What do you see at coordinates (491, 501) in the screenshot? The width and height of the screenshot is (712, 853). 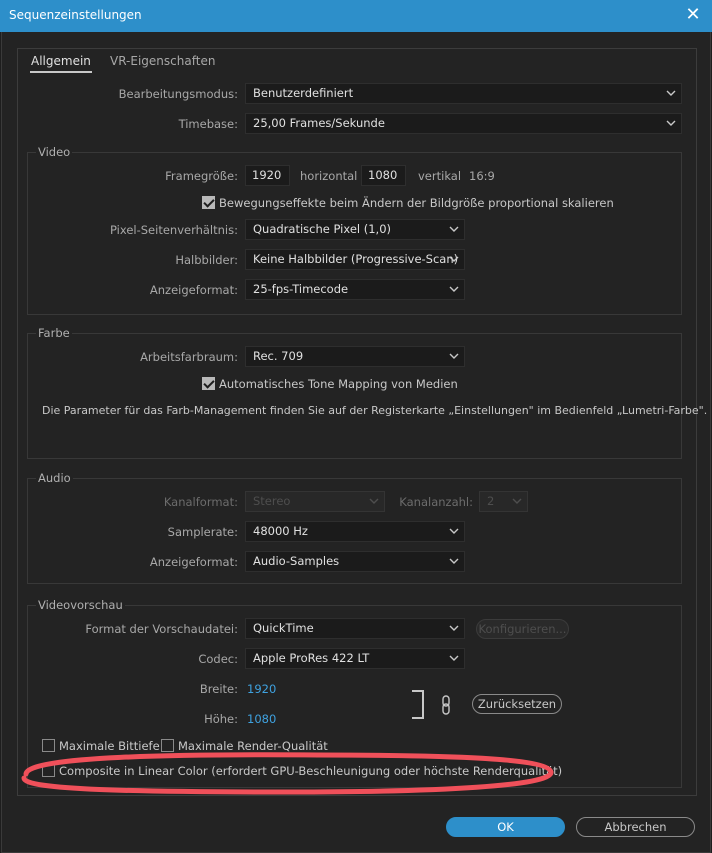 I see `channel-count-value: 2` at bounding box center [491, 501].